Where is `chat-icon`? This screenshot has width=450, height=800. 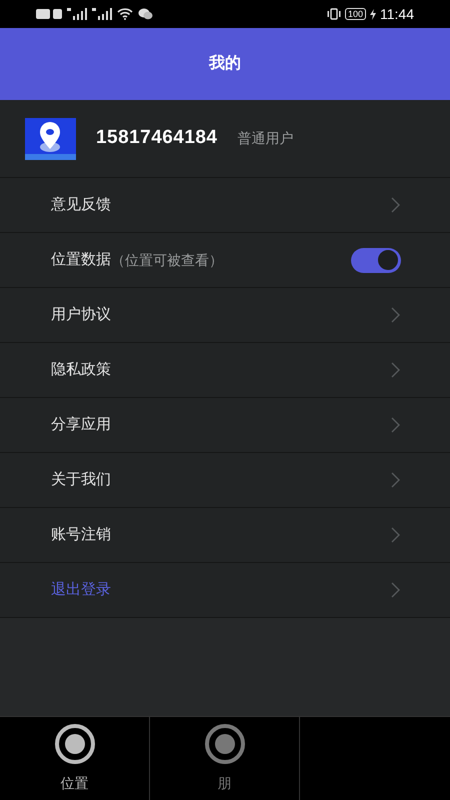
chat-icon is located at coordinates (145, 14).